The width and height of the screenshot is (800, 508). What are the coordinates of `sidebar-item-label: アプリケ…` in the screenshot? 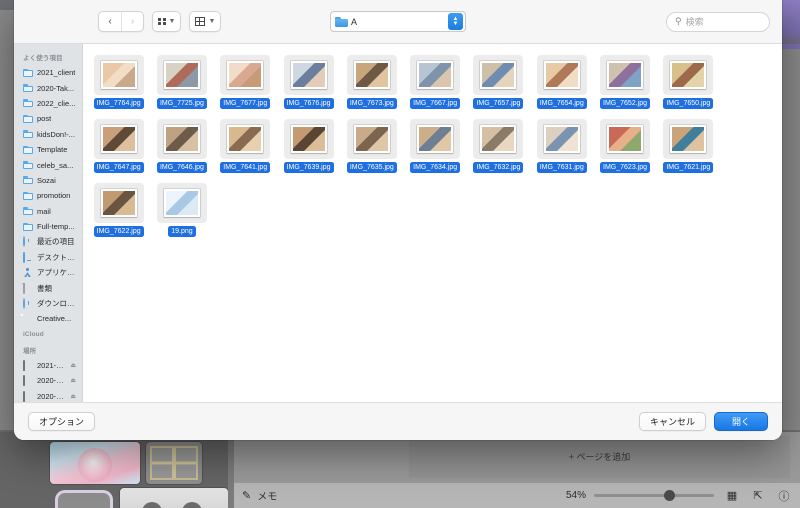 It's located at (56, 273).